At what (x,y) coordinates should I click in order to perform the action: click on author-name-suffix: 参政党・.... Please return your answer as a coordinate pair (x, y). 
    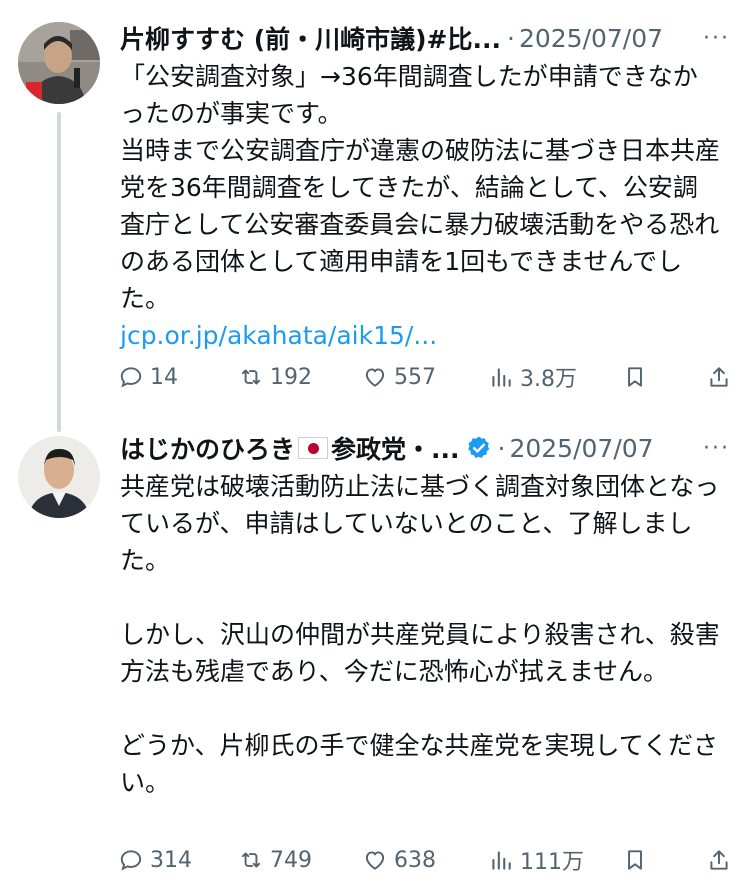
    Looking at the image, I should click on (395, 448).